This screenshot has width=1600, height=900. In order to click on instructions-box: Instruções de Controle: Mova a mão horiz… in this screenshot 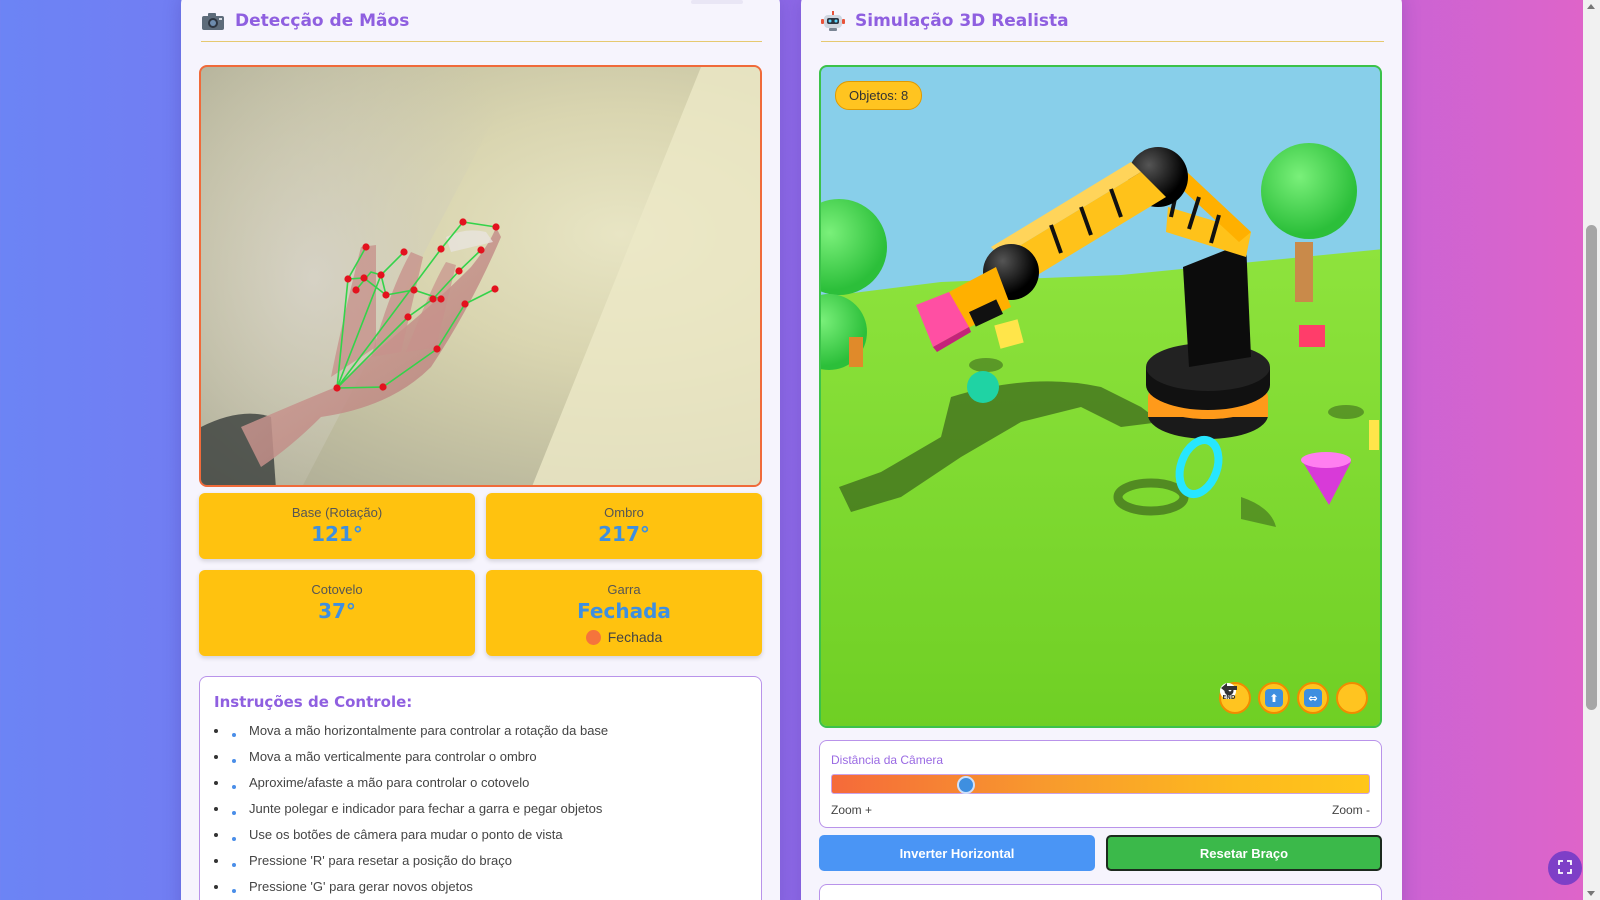, I will do `click(480, 788)`.